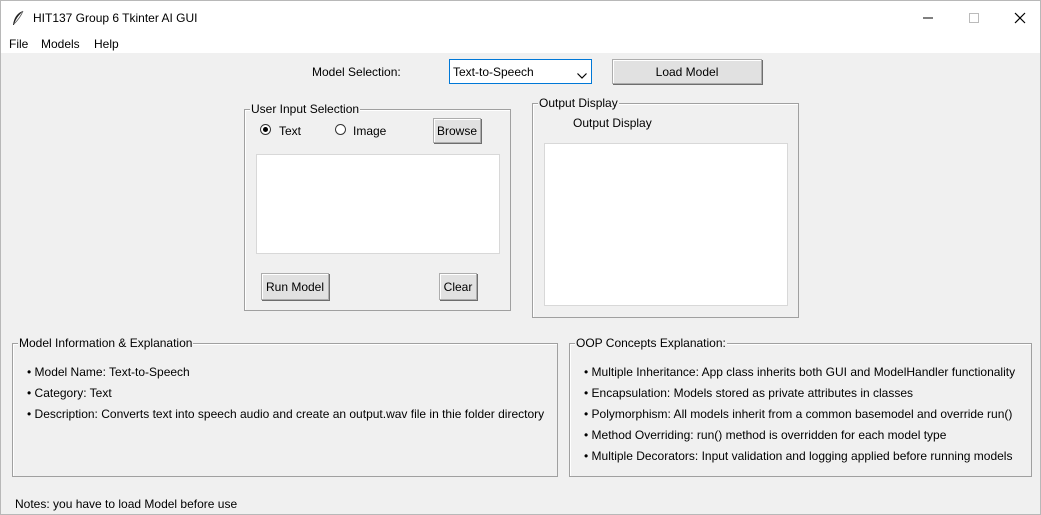 The image size is (1041, 515). I want to click on feather-icon, so click(18, 18).